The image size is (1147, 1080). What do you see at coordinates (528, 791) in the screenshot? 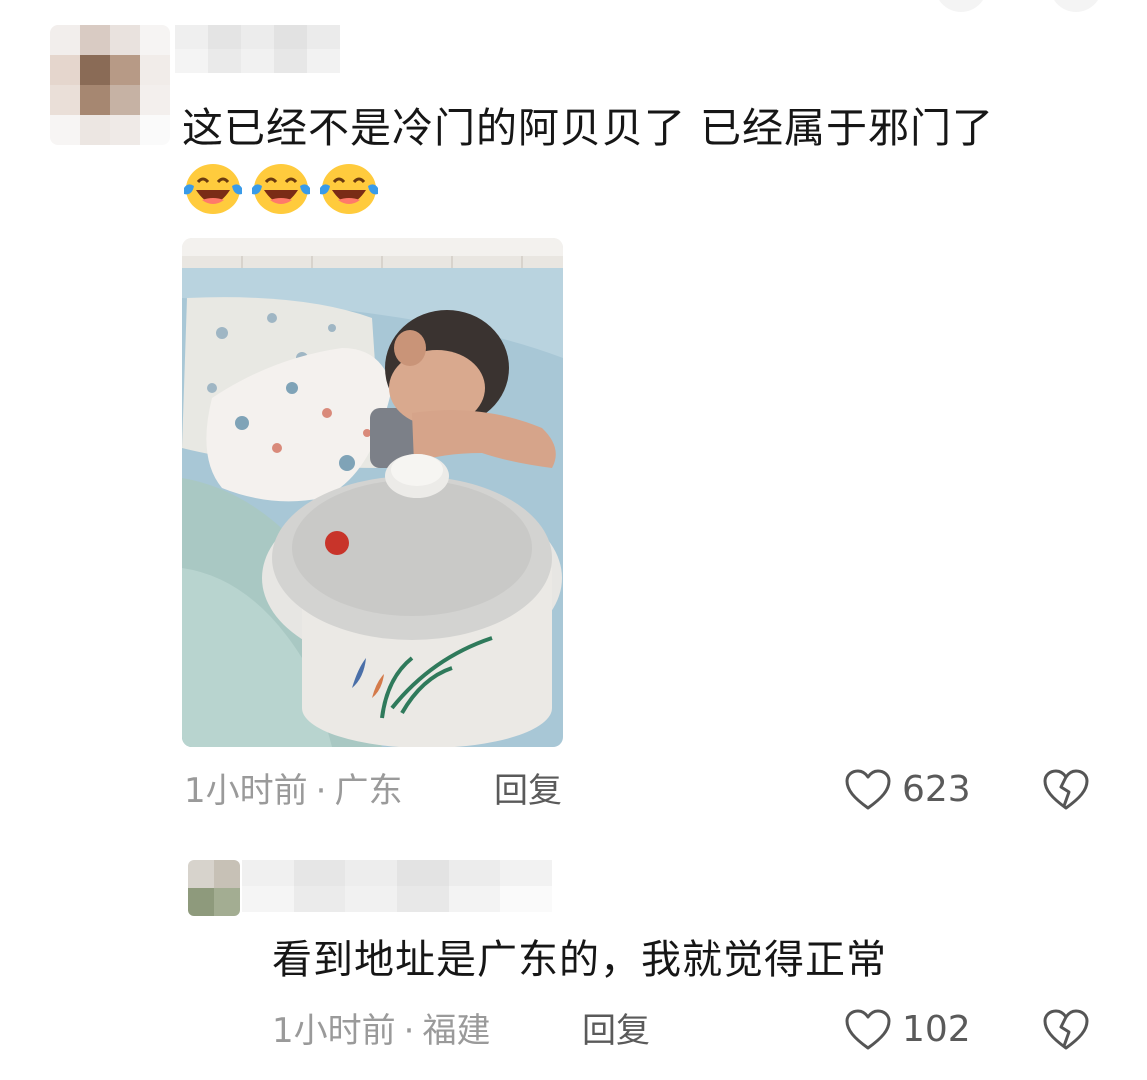
I see `reply-button: 回复` at bounding box center [528, 791].